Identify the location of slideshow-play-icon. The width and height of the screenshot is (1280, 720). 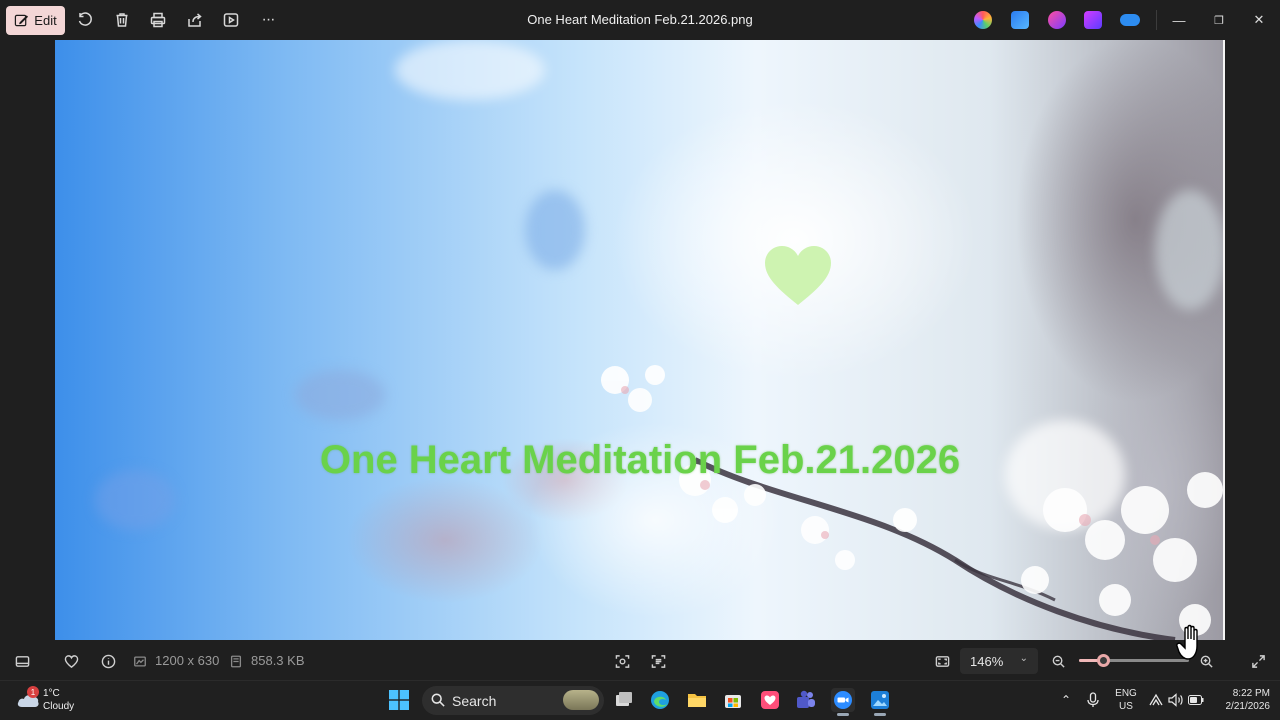
(231, 20).